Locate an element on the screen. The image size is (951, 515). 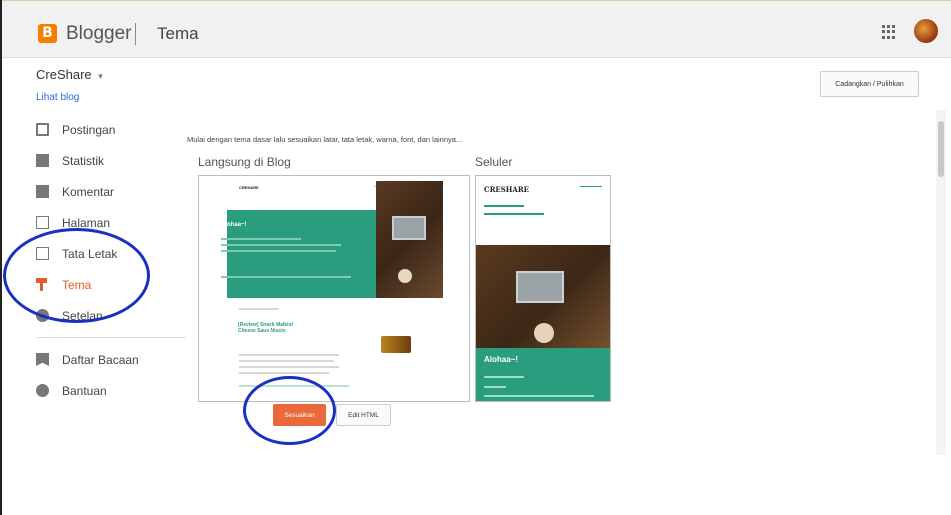
sidebar-item-label: Tema is located at coordinates (77, 284).